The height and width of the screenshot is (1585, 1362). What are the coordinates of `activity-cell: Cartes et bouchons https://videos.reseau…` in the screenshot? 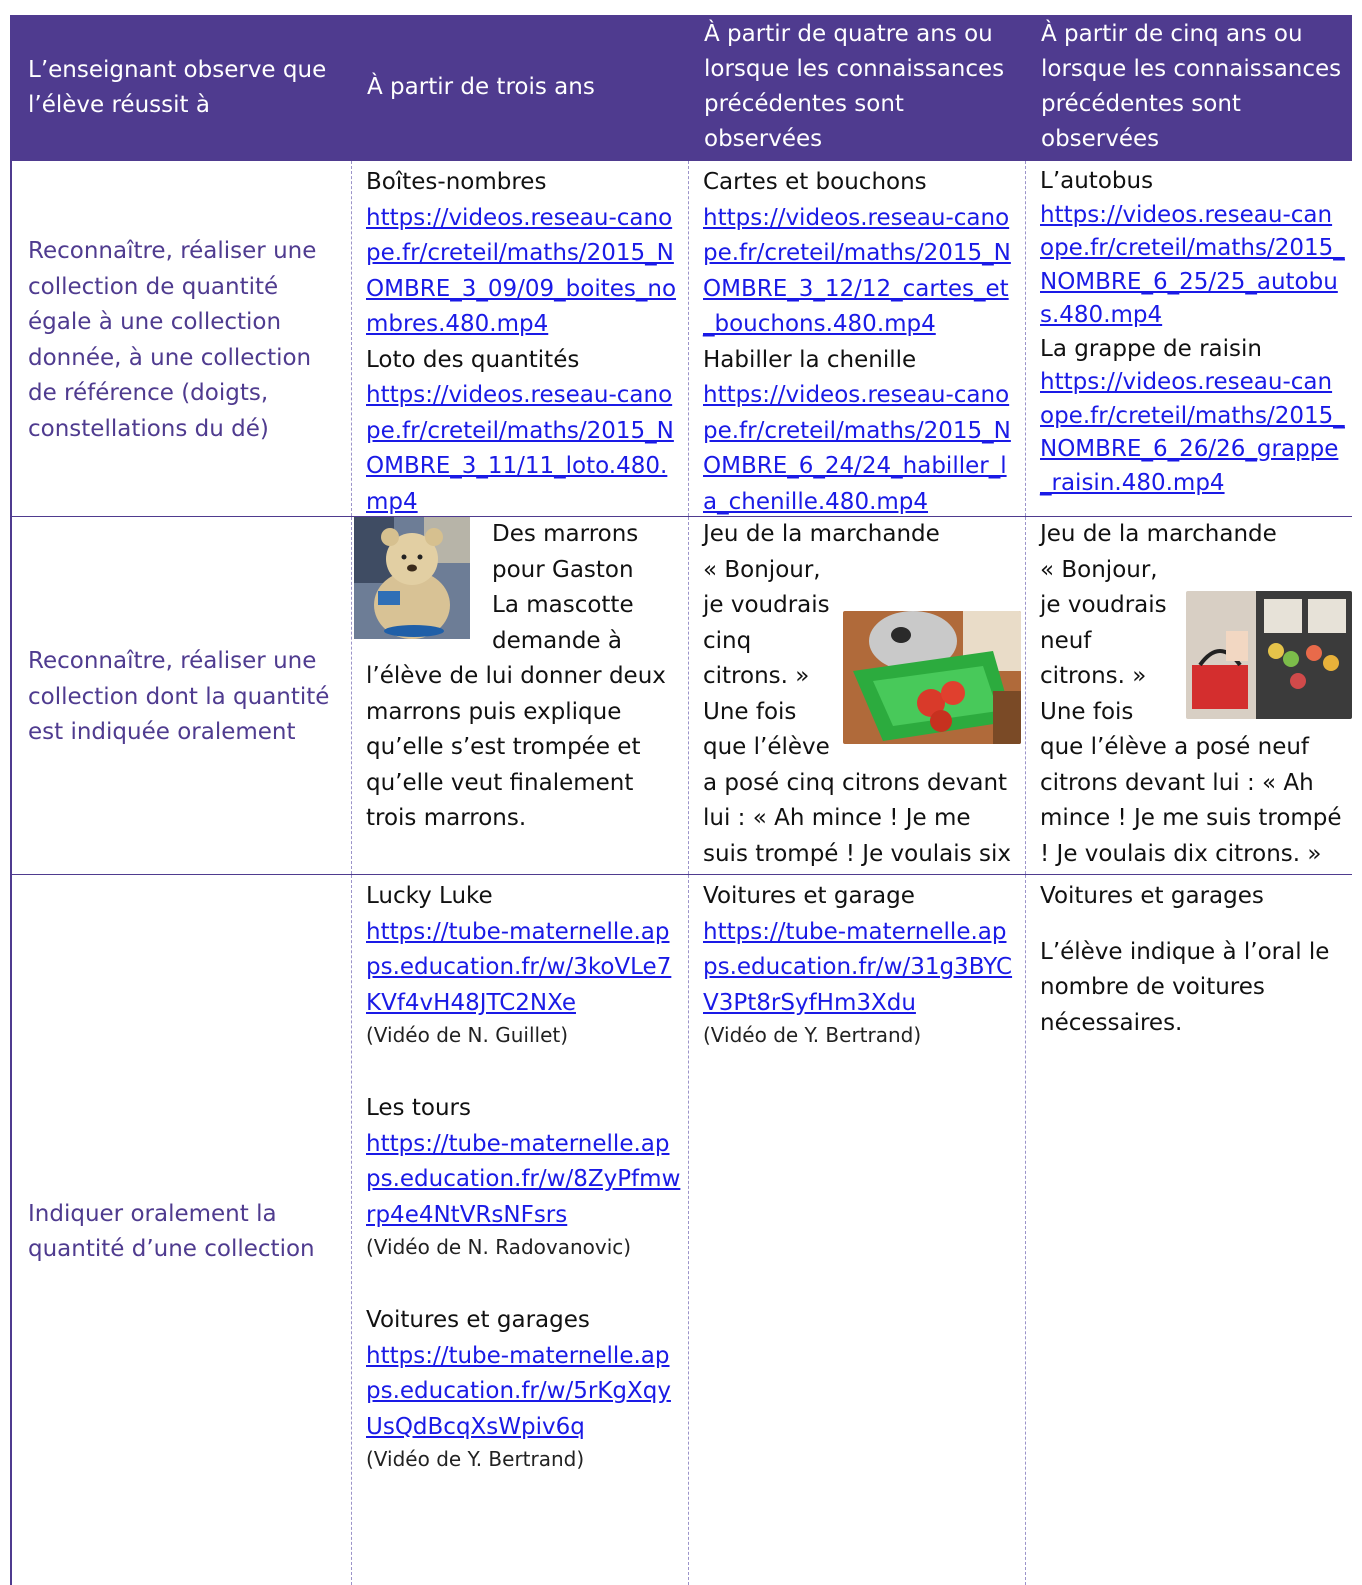 It's located at (856, 338).